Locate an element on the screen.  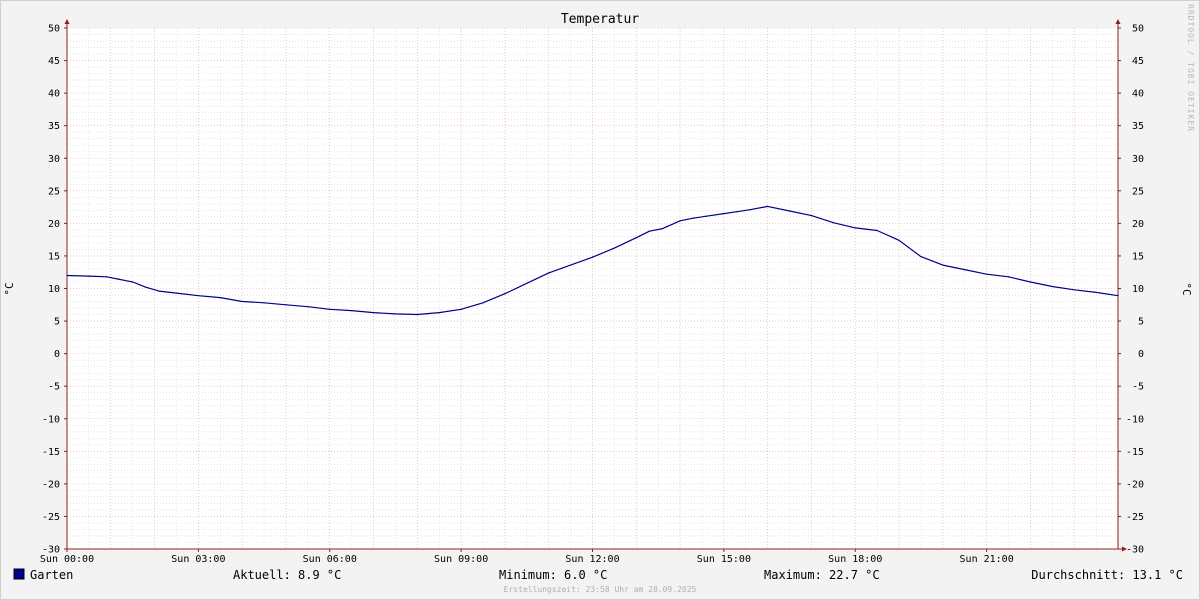
stat-minimum: Minimum: 6.0 °C is located at coordinates (553, 575).